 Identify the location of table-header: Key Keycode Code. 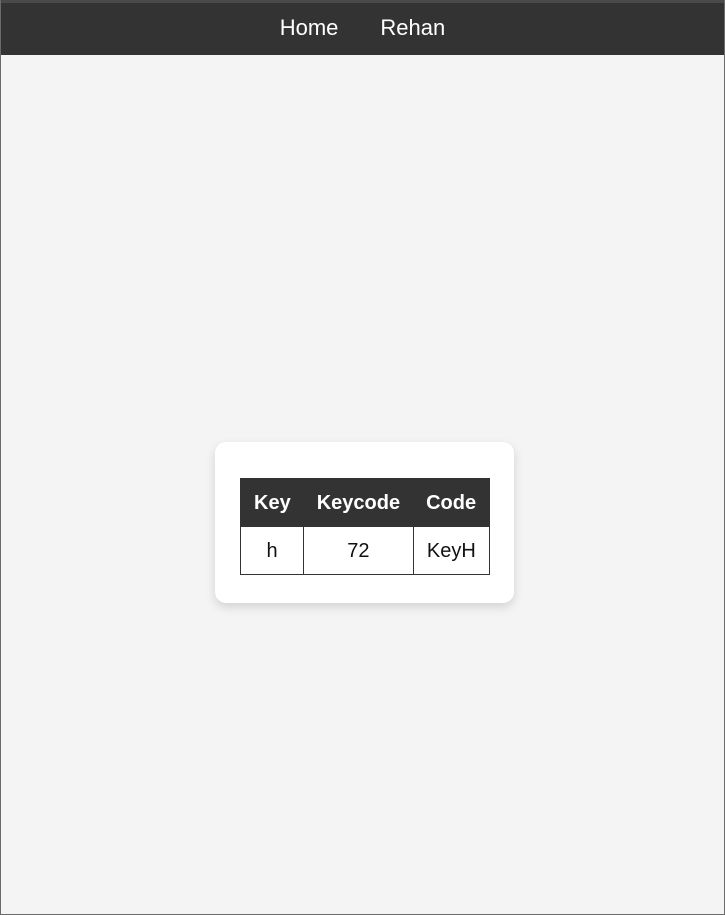
(365, 502).